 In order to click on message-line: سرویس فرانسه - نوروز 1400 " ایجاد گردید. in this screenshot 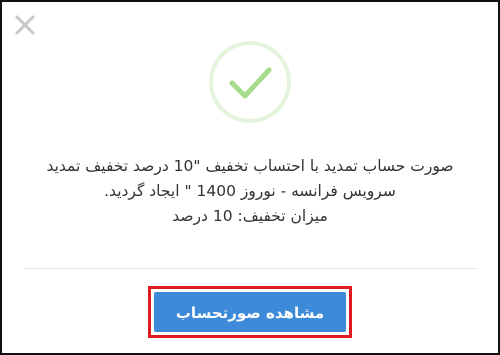, I will do `click(250, 191)`.